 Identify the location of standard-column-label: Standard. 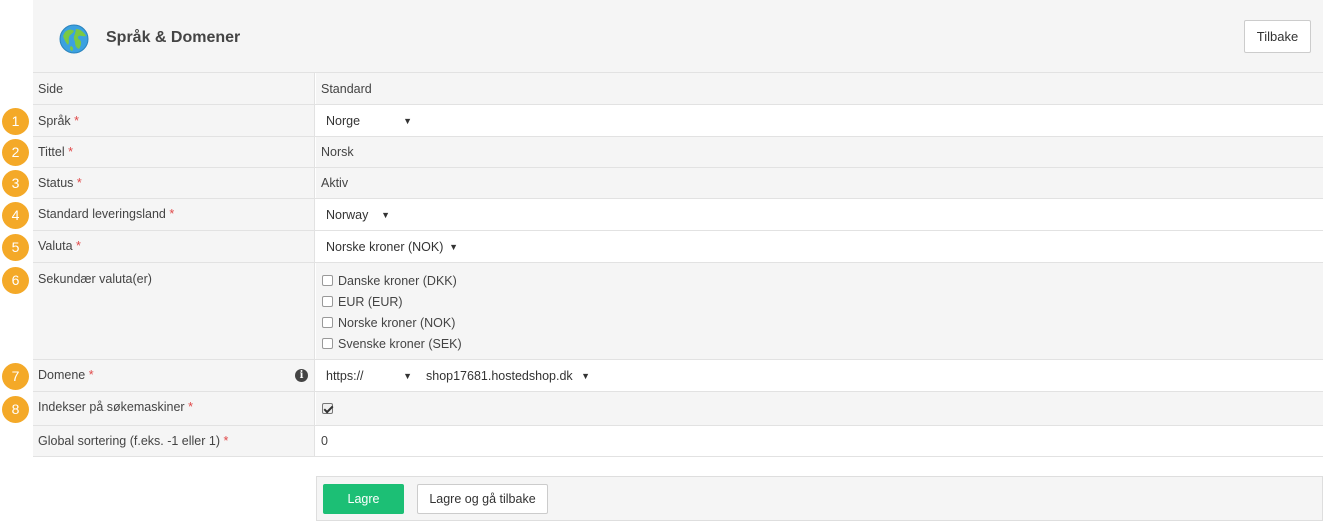
(346, 89).